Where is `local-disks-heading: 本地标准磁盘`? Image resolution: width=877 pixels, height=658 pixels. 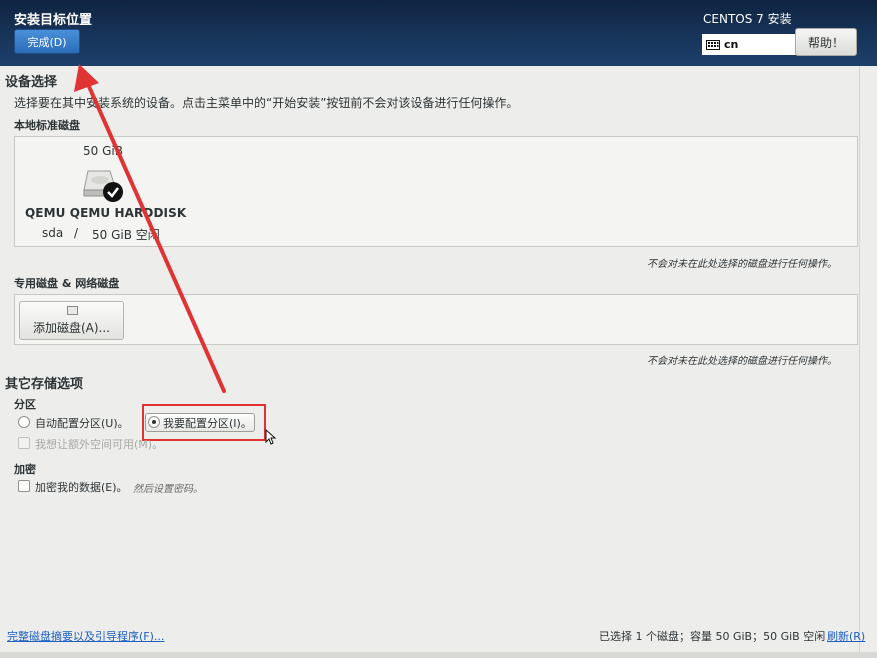 local-disks-heading: 本地标准磁盘 is located at coordinates (47, 125).